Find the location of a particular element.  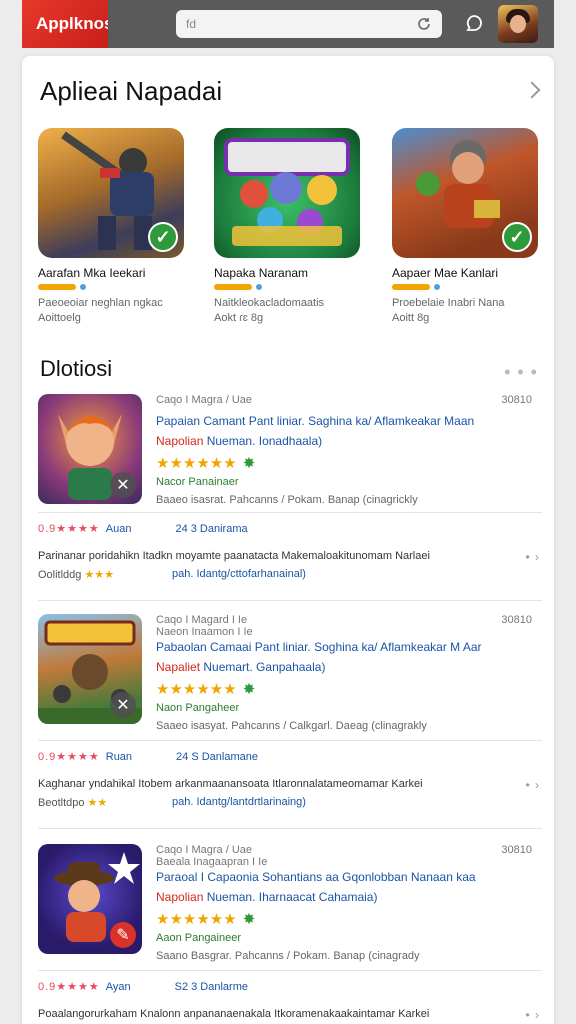

entry-subtitle: Napaliet Nuemart. Ganpahaala) is located at coordinates (241, 667).